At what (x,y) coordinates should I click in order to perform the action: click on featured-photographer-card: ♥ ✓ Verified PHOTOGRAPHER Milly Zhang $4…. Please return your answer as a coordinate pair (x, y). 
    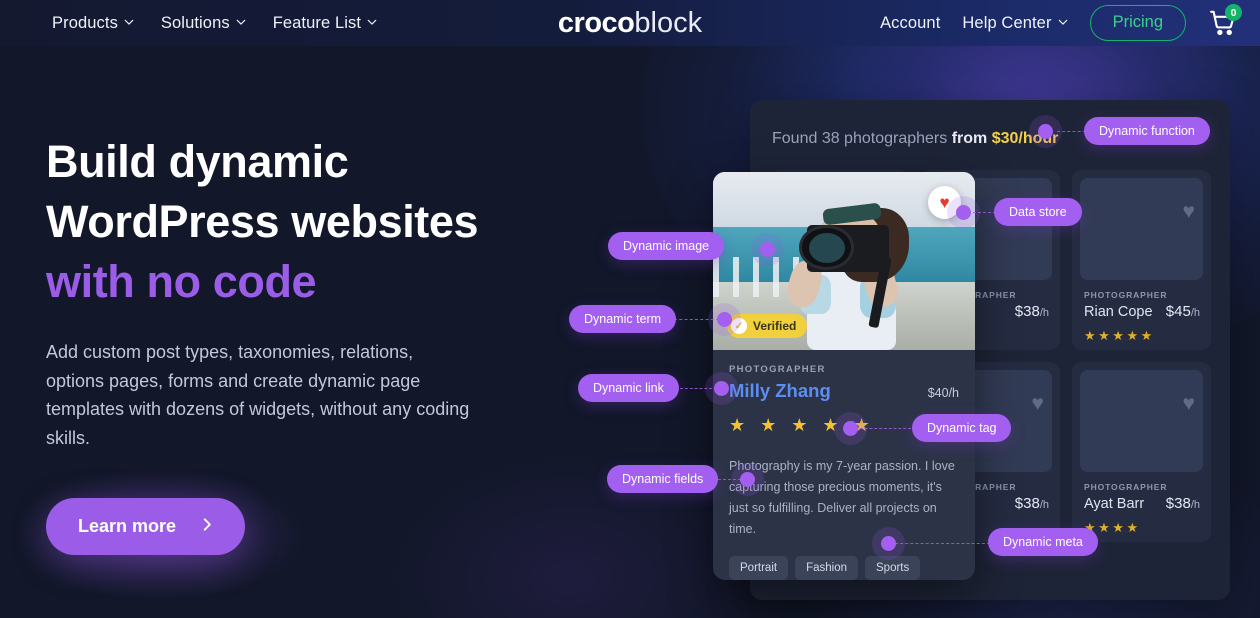
    Looking at the image, I should click on (844, 376).